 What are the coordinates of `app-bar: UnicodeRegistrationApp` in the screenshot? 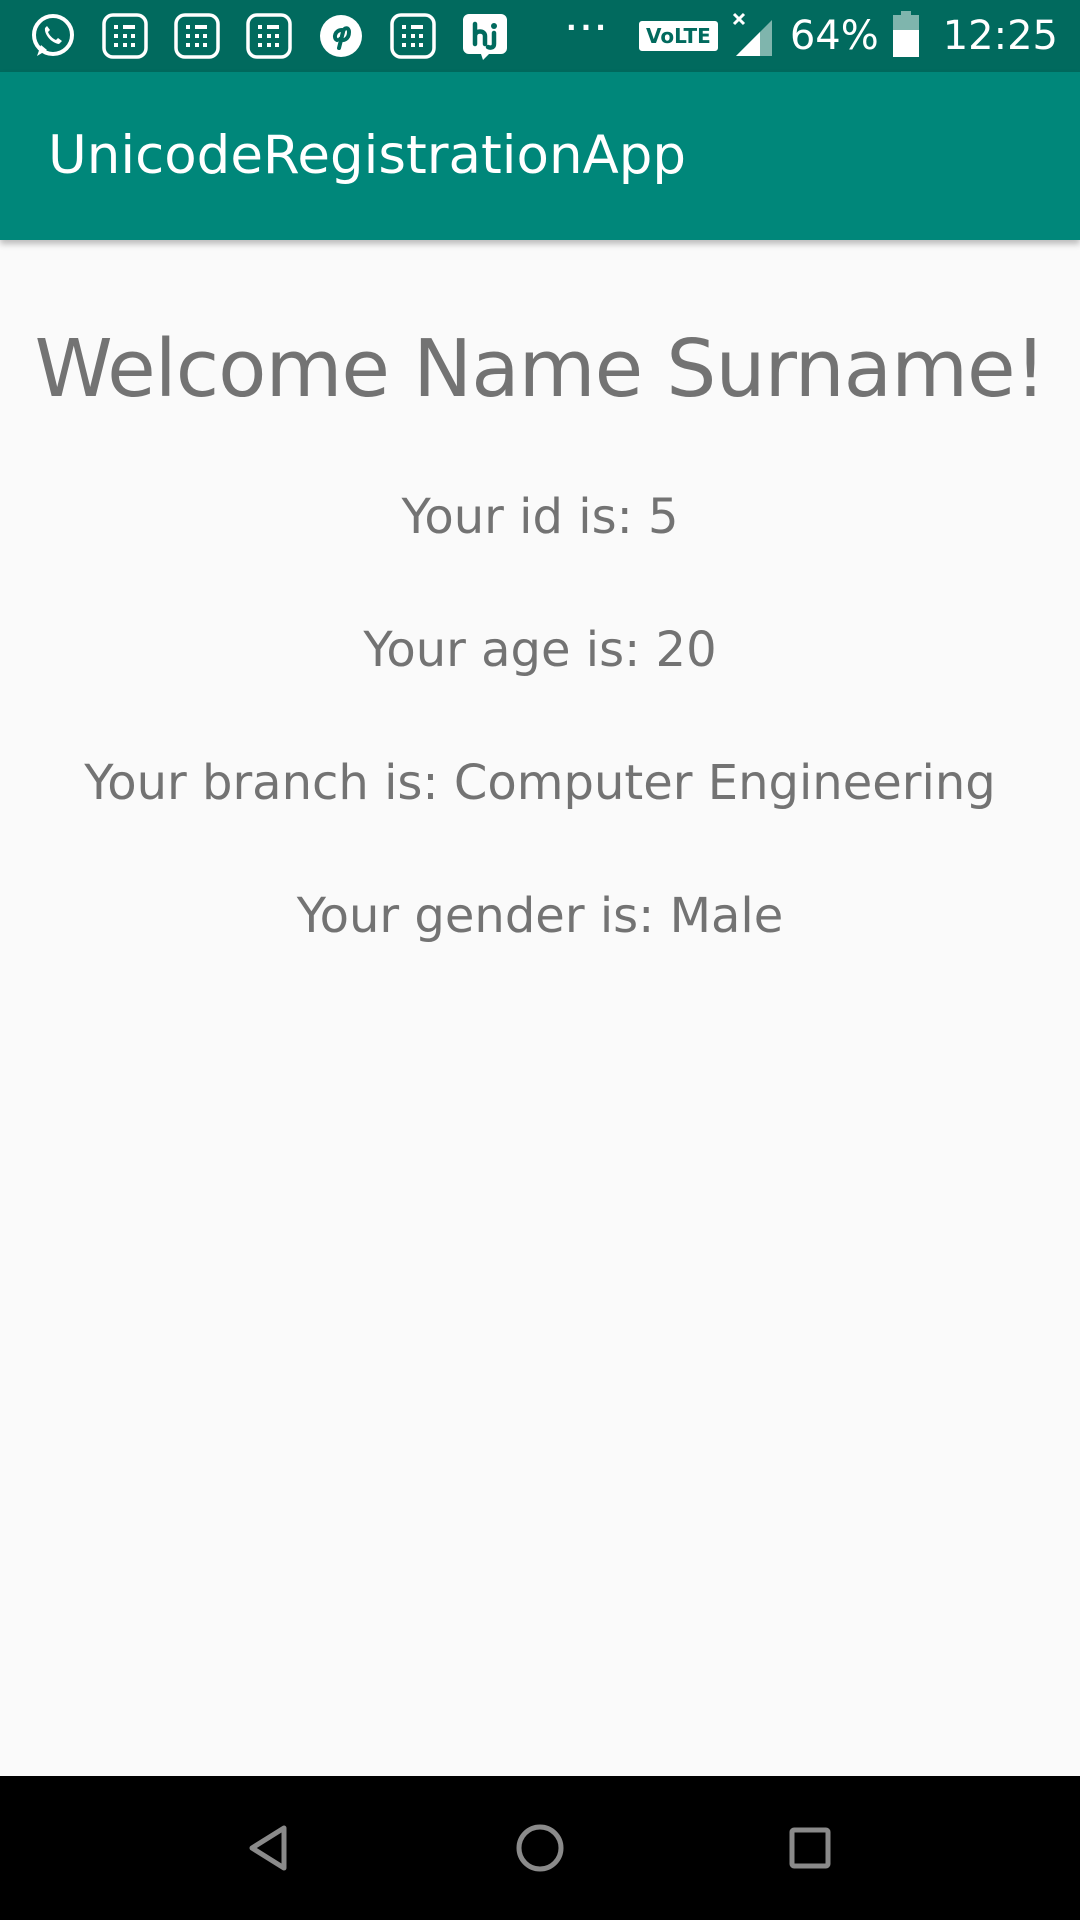 It's located at (540, 156).